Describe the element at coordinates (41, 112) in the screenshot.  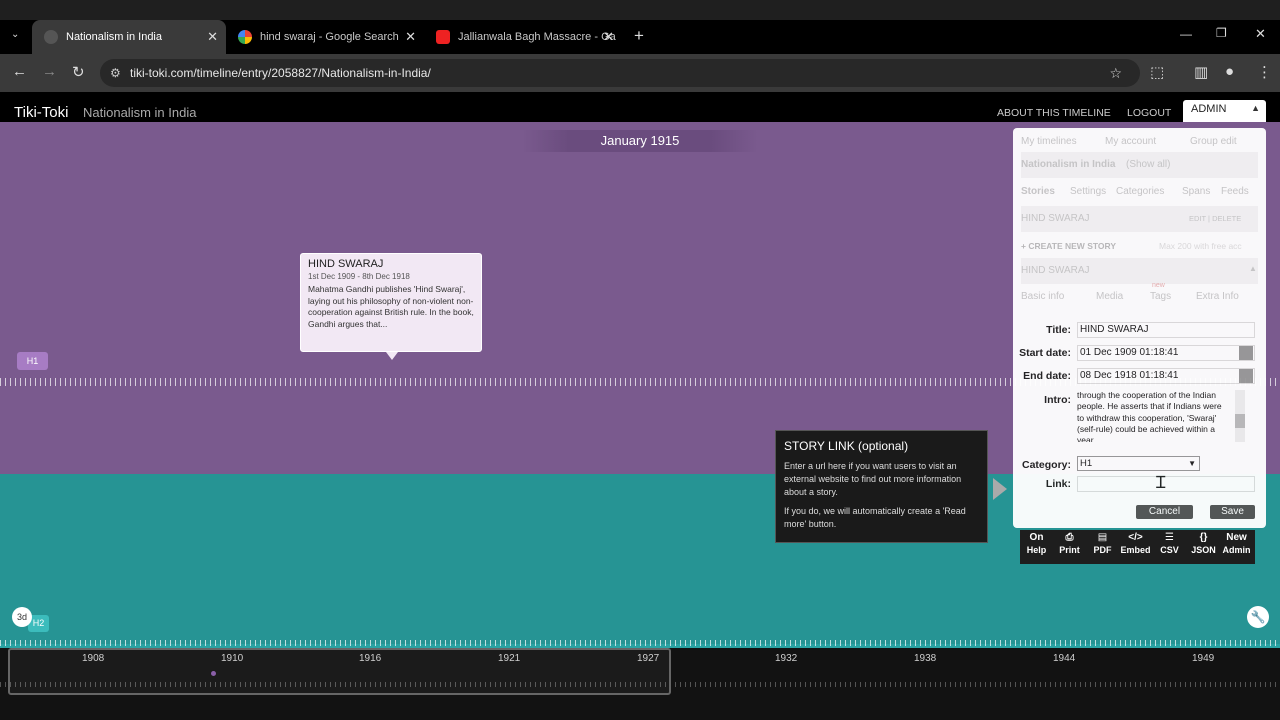
I see `brand-logo: Tiki-Toki` at that location.